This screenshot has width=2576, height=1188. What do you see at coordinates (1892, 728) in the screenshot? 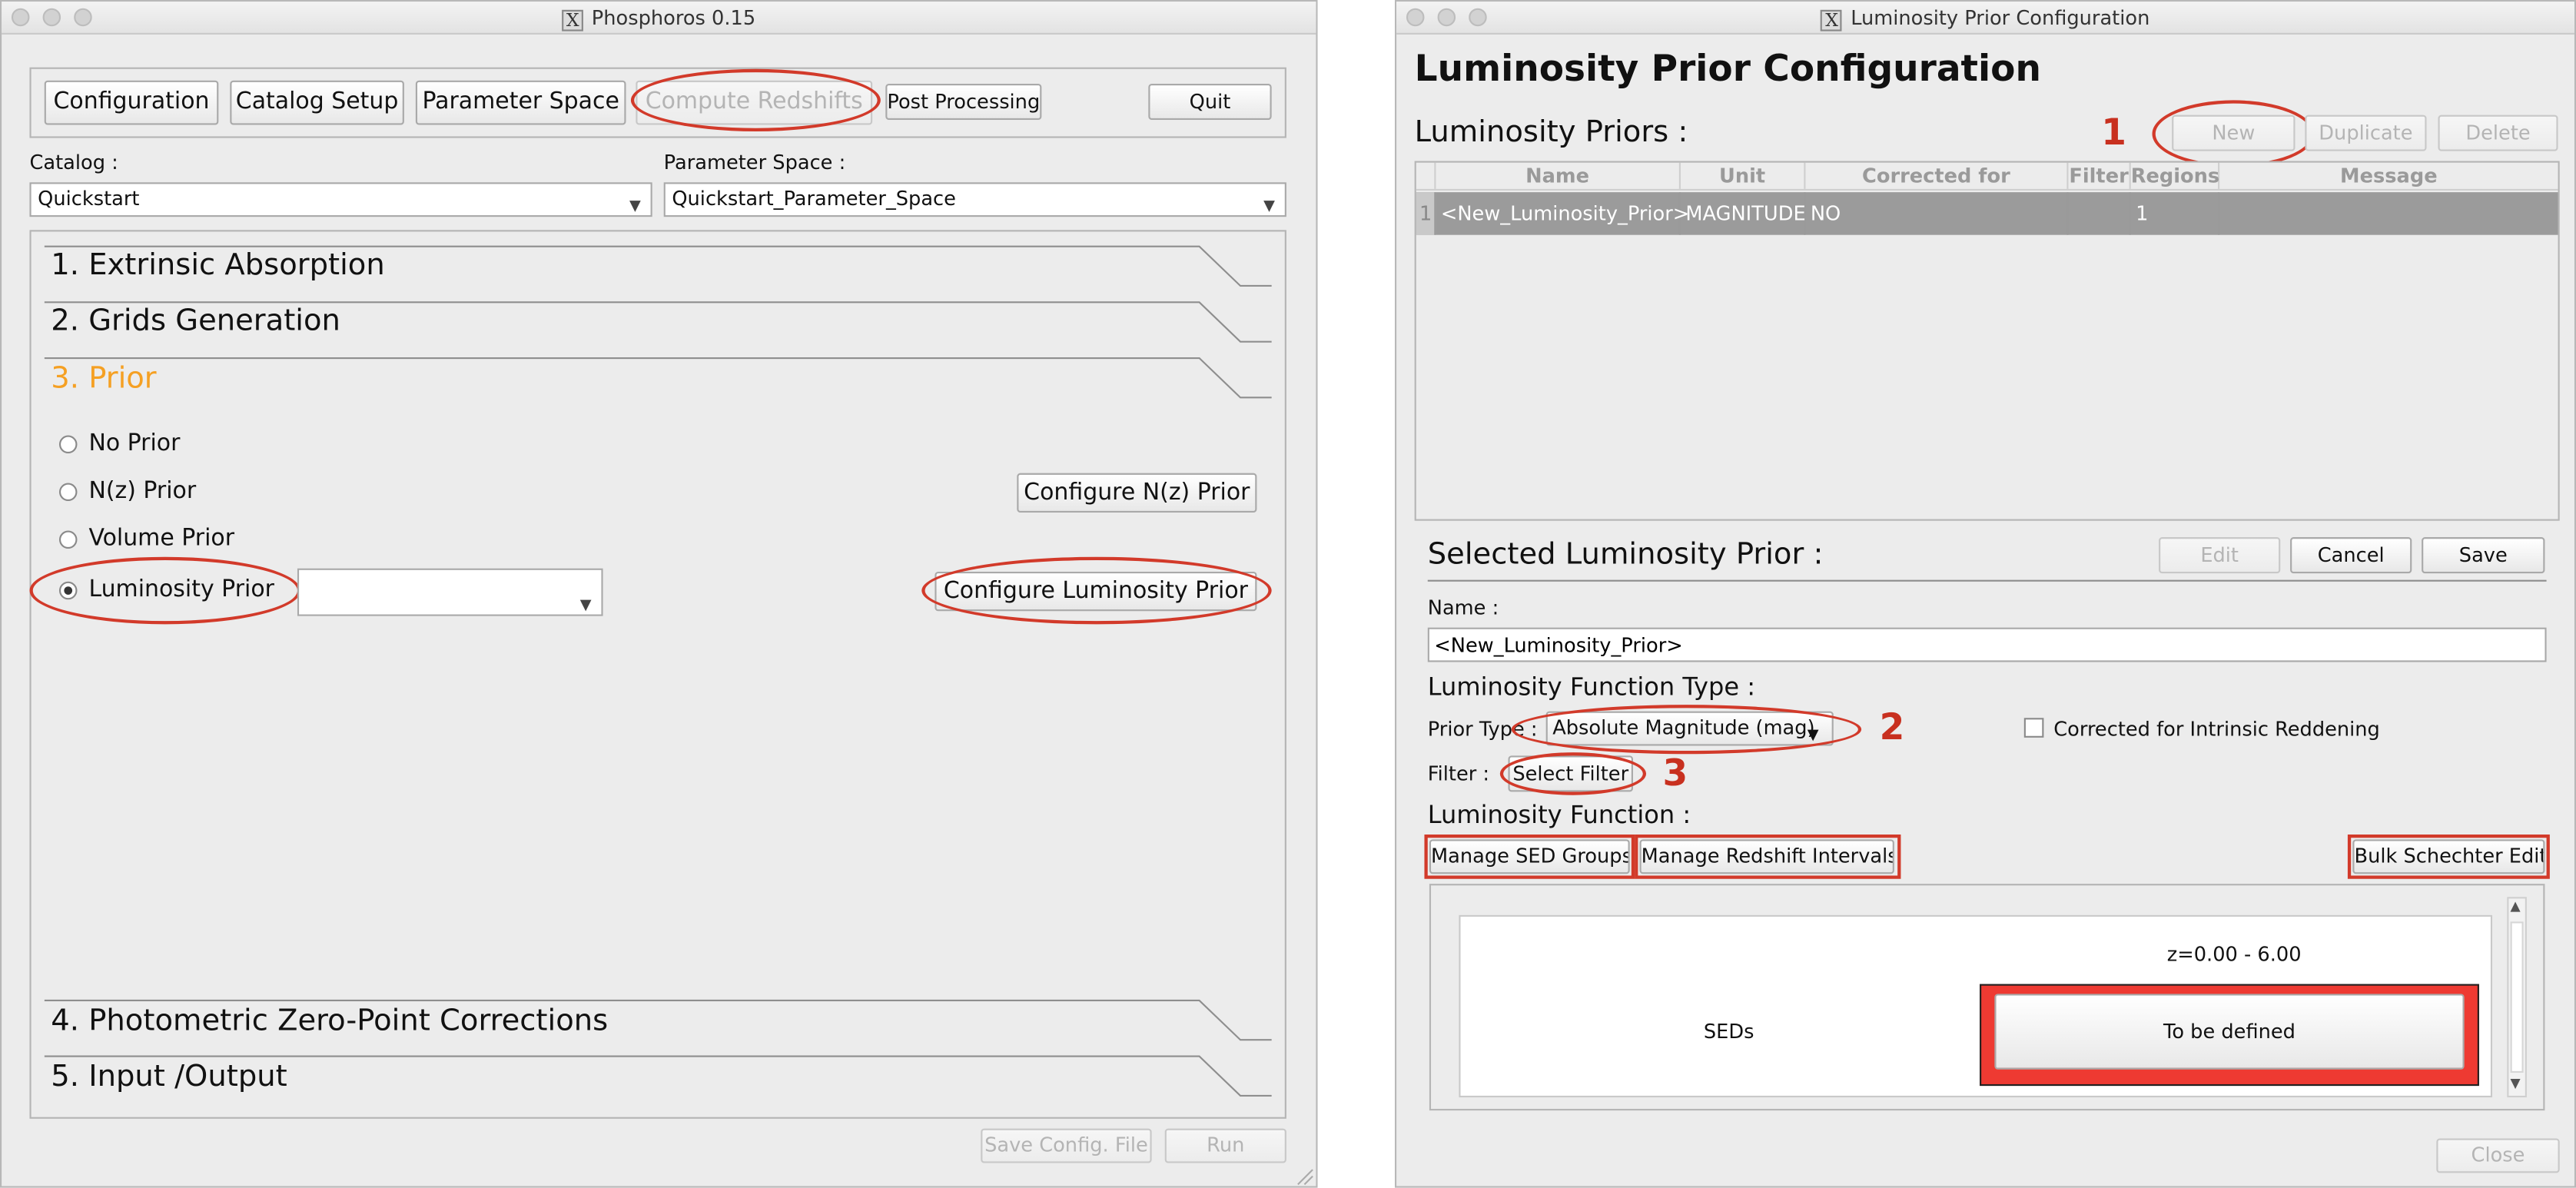
I see `annotation-number-2: 2` at bounding box center [1892, 728].